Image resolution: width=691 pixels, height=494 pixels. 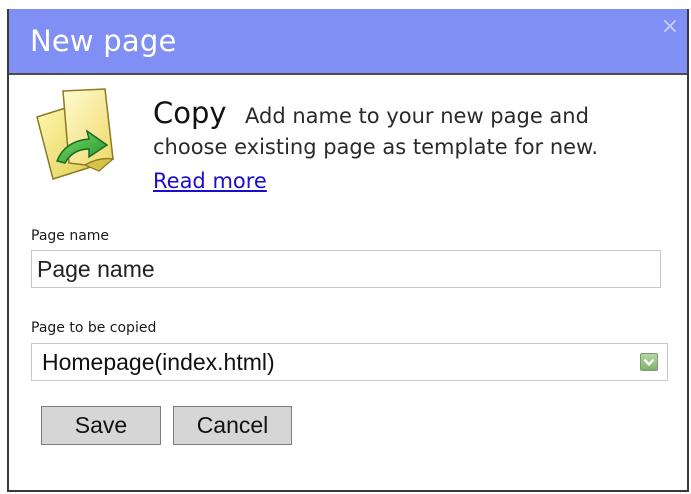 What do you see at coordinates (103, 41) in the screenshot?
I see `dialog-title: New page` at bounding box center [103, 41].